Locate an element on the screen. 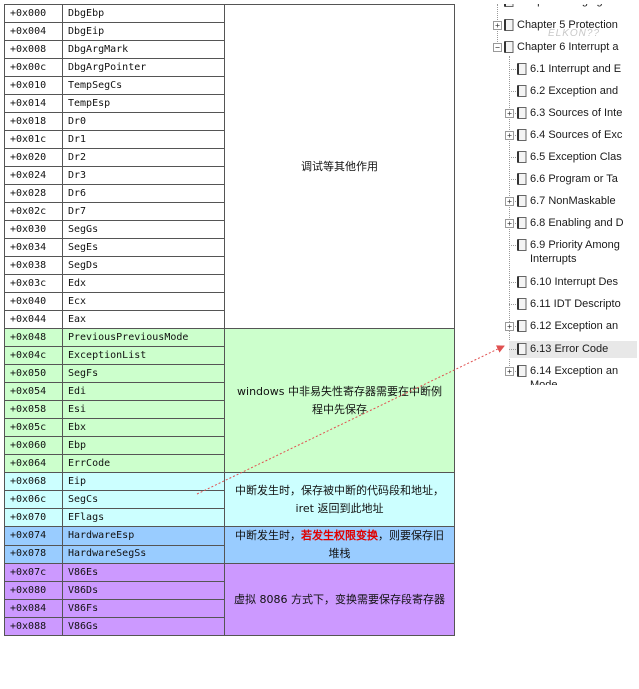  field-name-cell: DbgArgPointer is located at coordinates (143, 67).